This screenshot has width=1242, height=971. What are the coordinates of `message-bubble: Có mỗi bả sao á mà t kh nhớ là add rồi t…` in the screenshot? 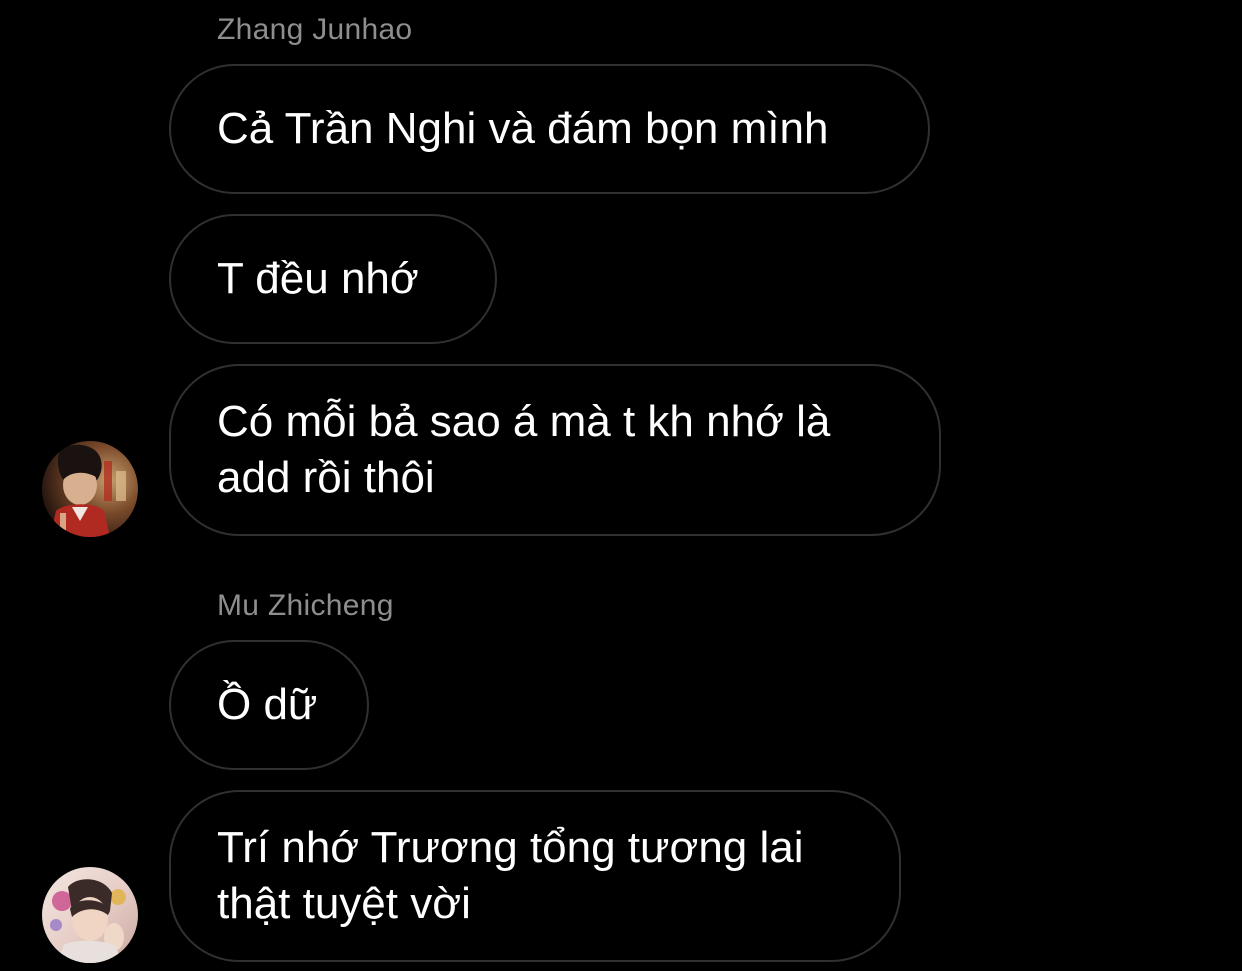 It's located at (555, 450).